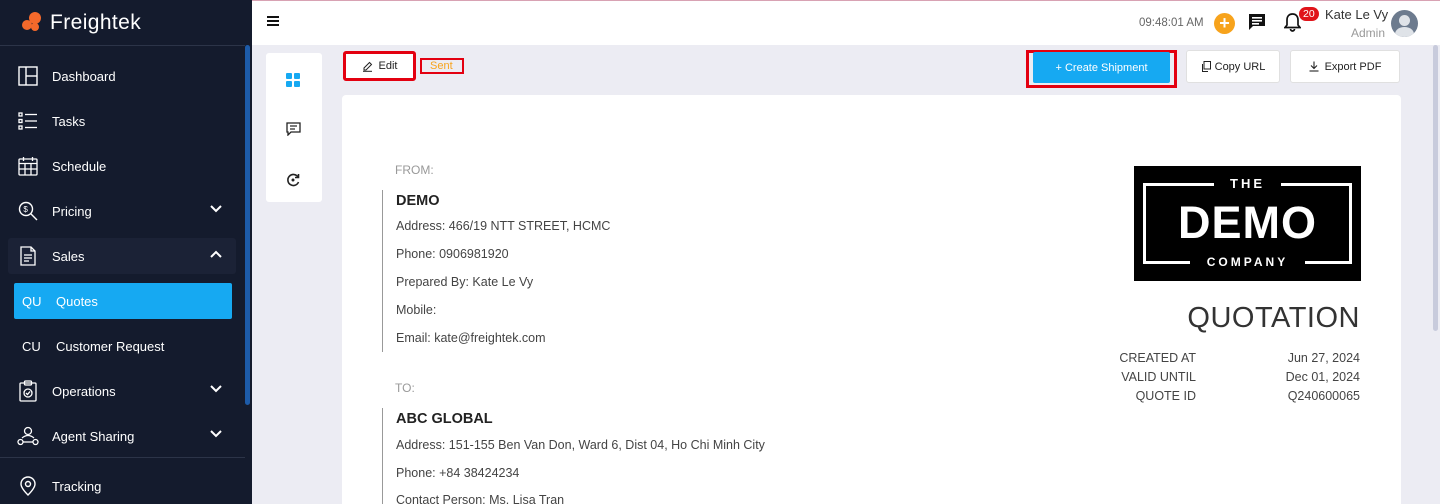  I want to click on notification-count-badge: 20, so click(1309, 14).